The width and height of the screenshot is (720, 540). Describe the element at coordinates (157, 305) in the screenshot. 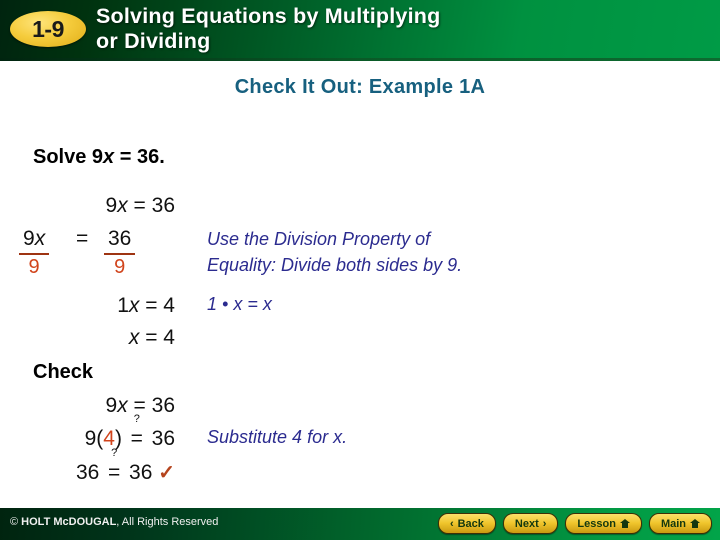

I see `equation-simplified-rhs: = 4` at that location.